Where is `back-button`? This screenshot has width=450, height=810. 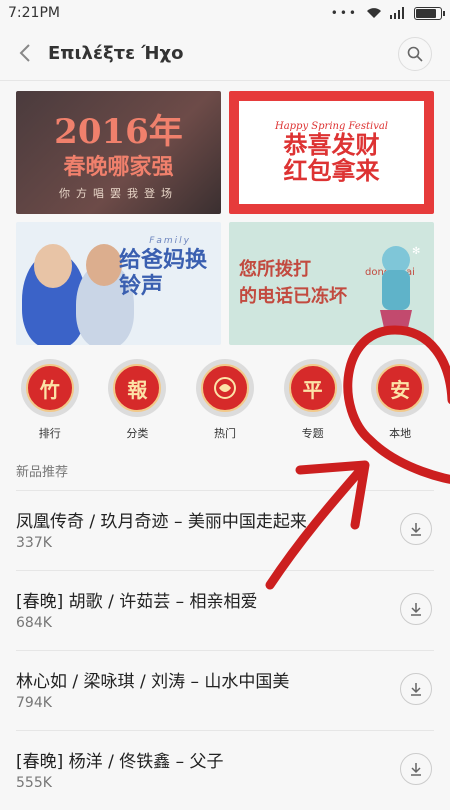
back-button is located at coordinates (25, 53).